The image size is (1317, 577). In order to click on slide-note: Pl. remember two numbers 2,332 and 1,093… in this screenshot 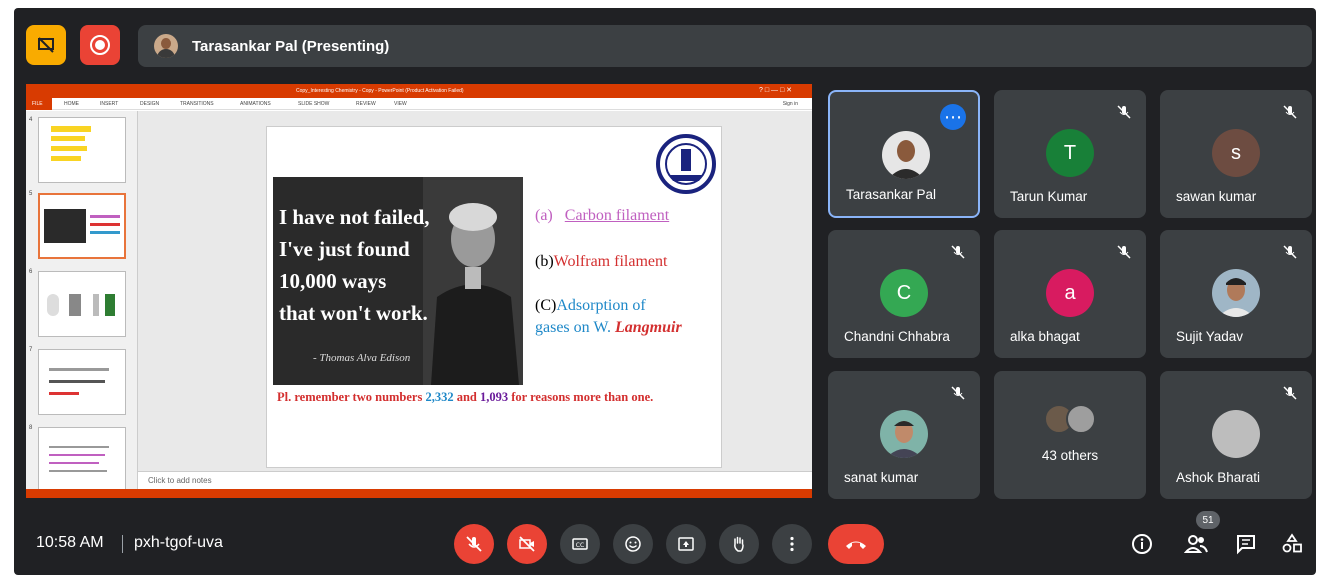, I will do `click(497, 397)`.